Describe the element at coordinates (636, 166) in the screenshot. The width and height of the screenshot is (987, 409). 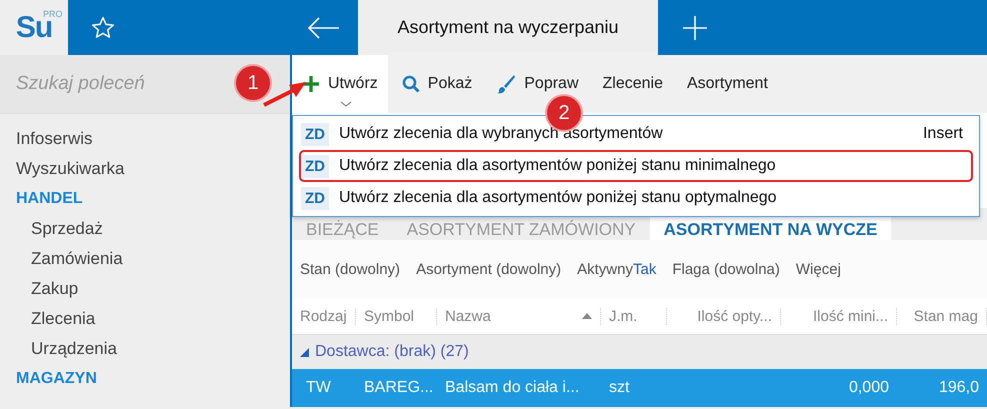
I see `menu-item: ZD Utwórz zlecenia dla asortymentów poniżej stanu minimalnego` at that location.